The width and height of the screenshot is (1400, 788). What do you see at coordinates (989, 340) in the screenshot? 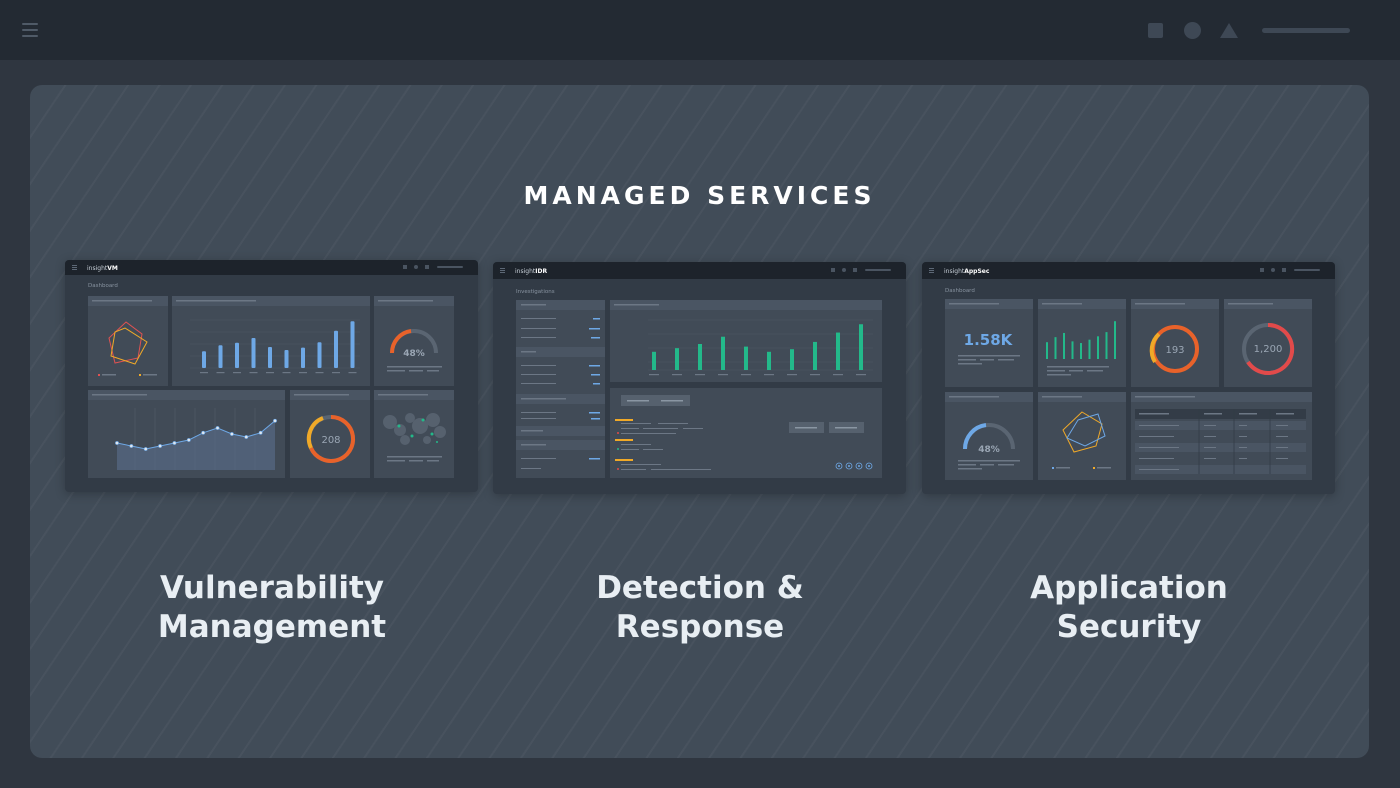
I see `kpi-value: 1.58K` at bounding box center [989, 340].